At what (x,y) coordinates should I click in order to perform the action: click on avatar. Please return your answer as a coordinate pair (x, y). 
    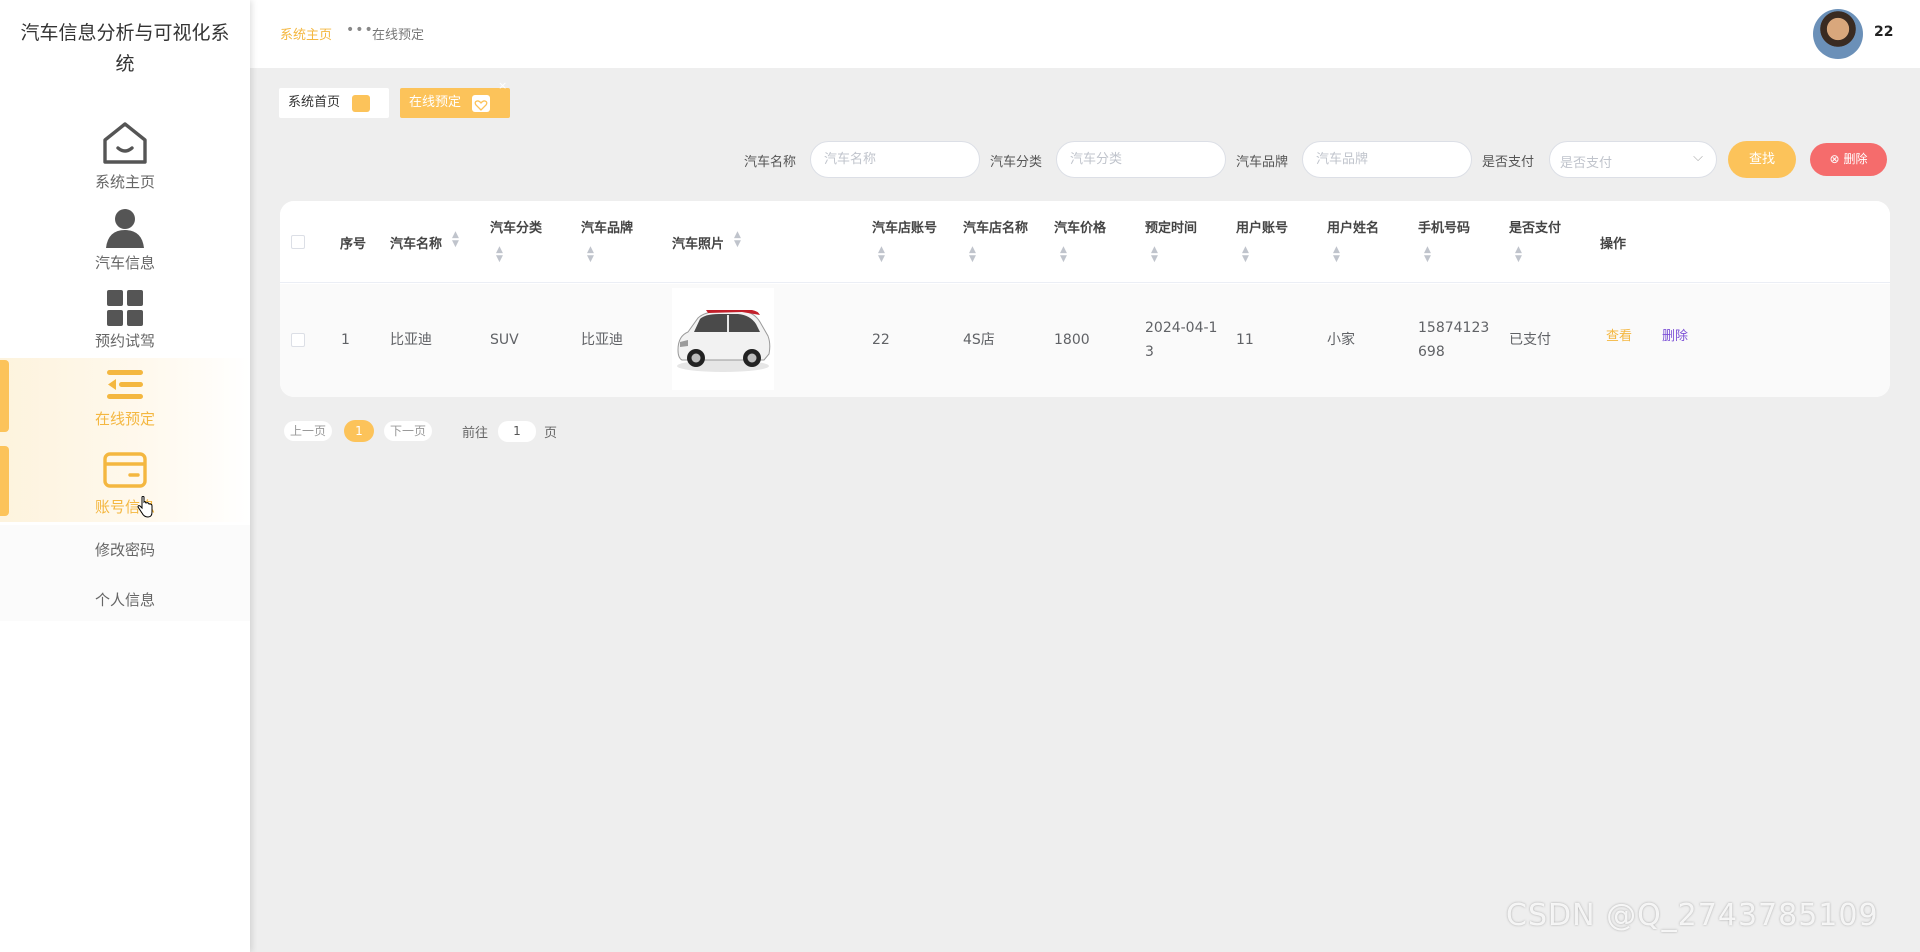
    Looking at the image, I should click on (1838, 34).